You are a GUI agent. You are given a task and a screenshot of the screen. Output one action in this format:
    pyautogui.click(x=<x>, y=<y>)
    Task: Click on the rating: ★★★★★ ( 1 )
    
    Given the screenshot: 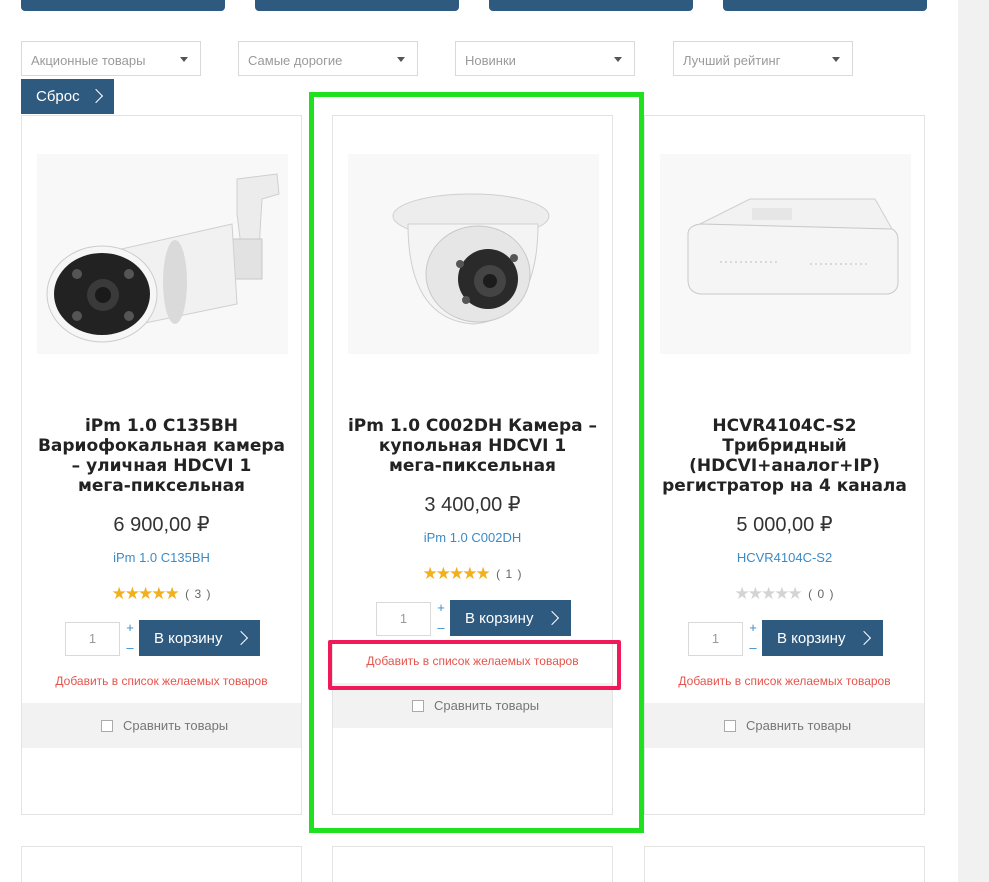 What is the action you would take?
    pyautogui.click(x=472, y=573)
    